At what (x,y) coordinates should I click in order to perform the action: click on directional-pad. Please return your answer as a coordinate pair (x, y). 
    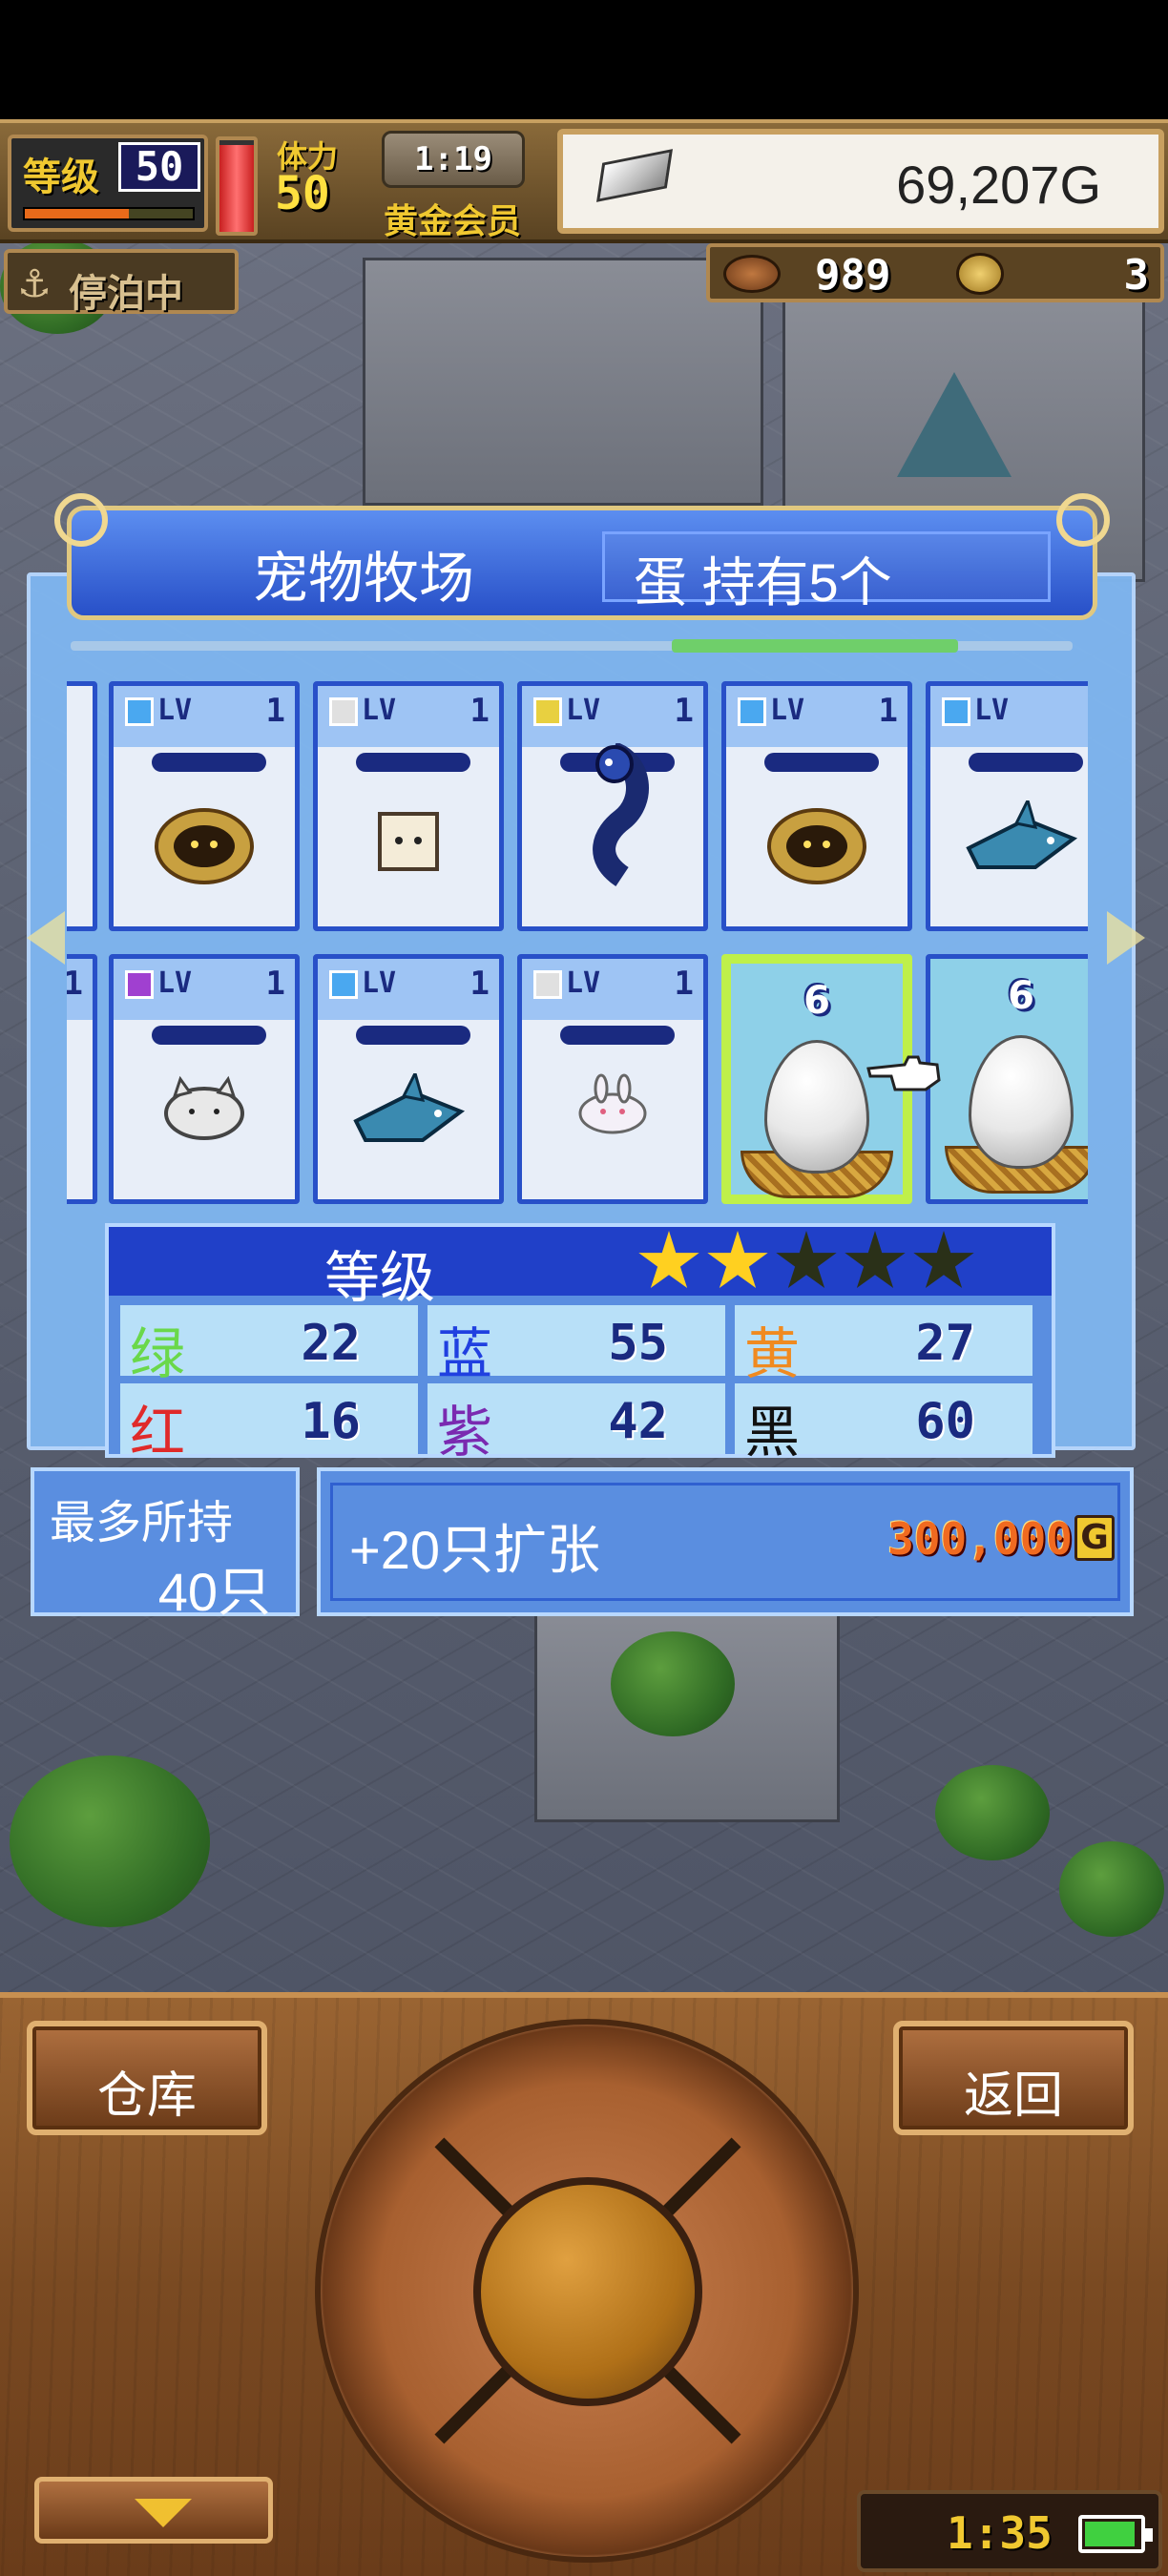
    Looking at the image, I should click on (587, 2291).